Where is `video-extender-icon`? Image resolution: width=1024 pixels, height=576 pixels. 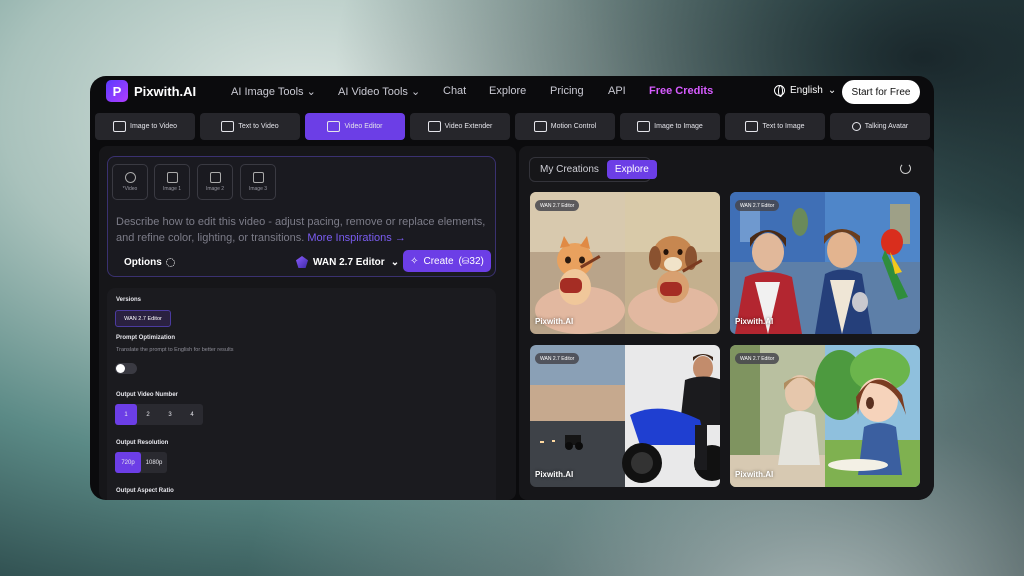 video-extender-icon is located at coordinates (434, 126).